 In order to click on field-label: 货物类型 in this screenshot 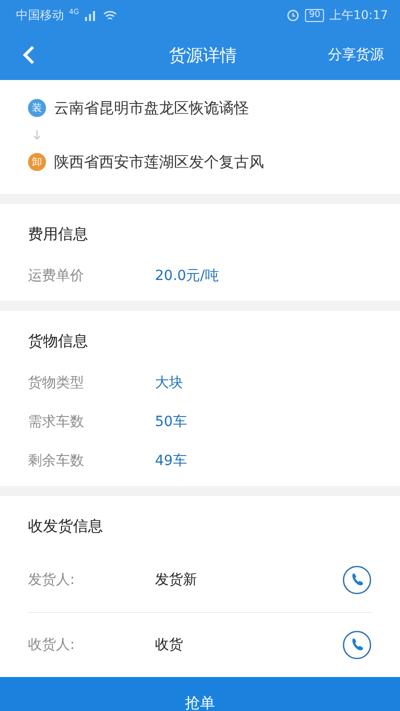, I will do `click(56, 383)`.